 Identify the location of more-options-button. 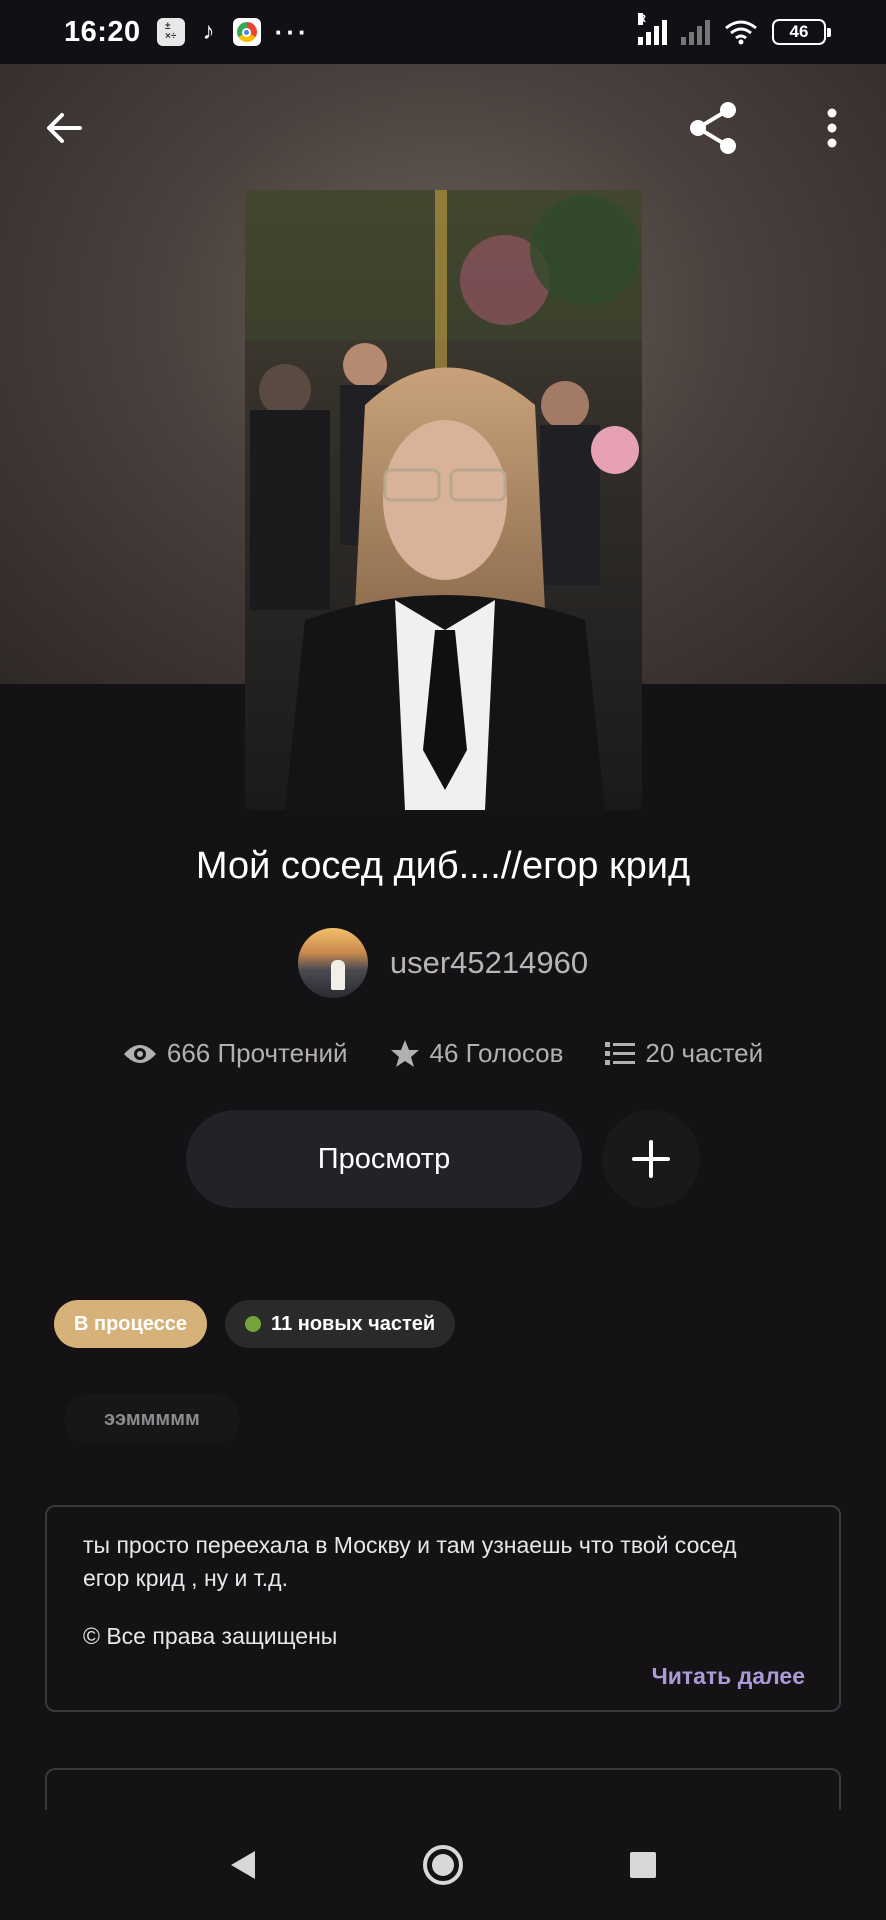
(832, 128).